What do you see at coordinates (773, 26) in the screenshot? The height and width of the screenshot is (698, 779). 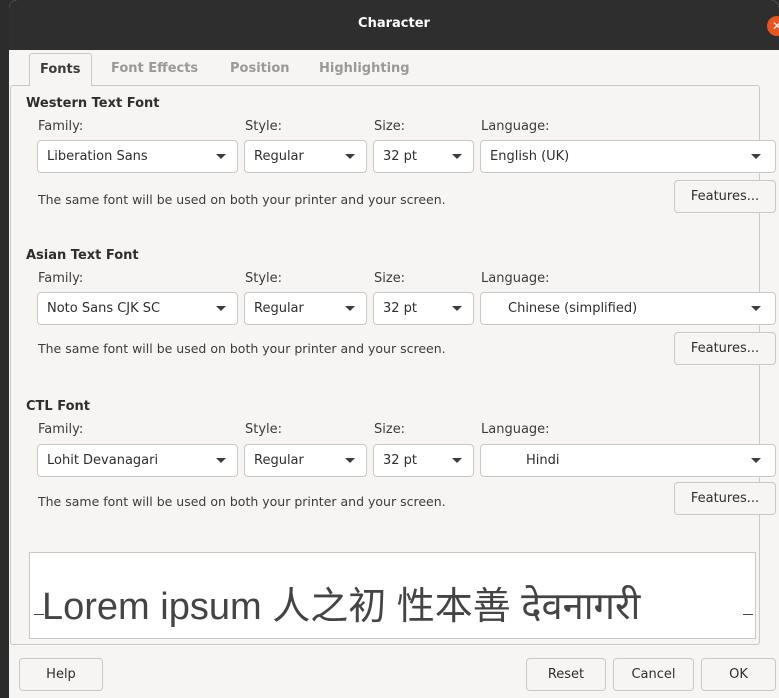 I see `close-icon: ✕` at bounding box center [773, 26].